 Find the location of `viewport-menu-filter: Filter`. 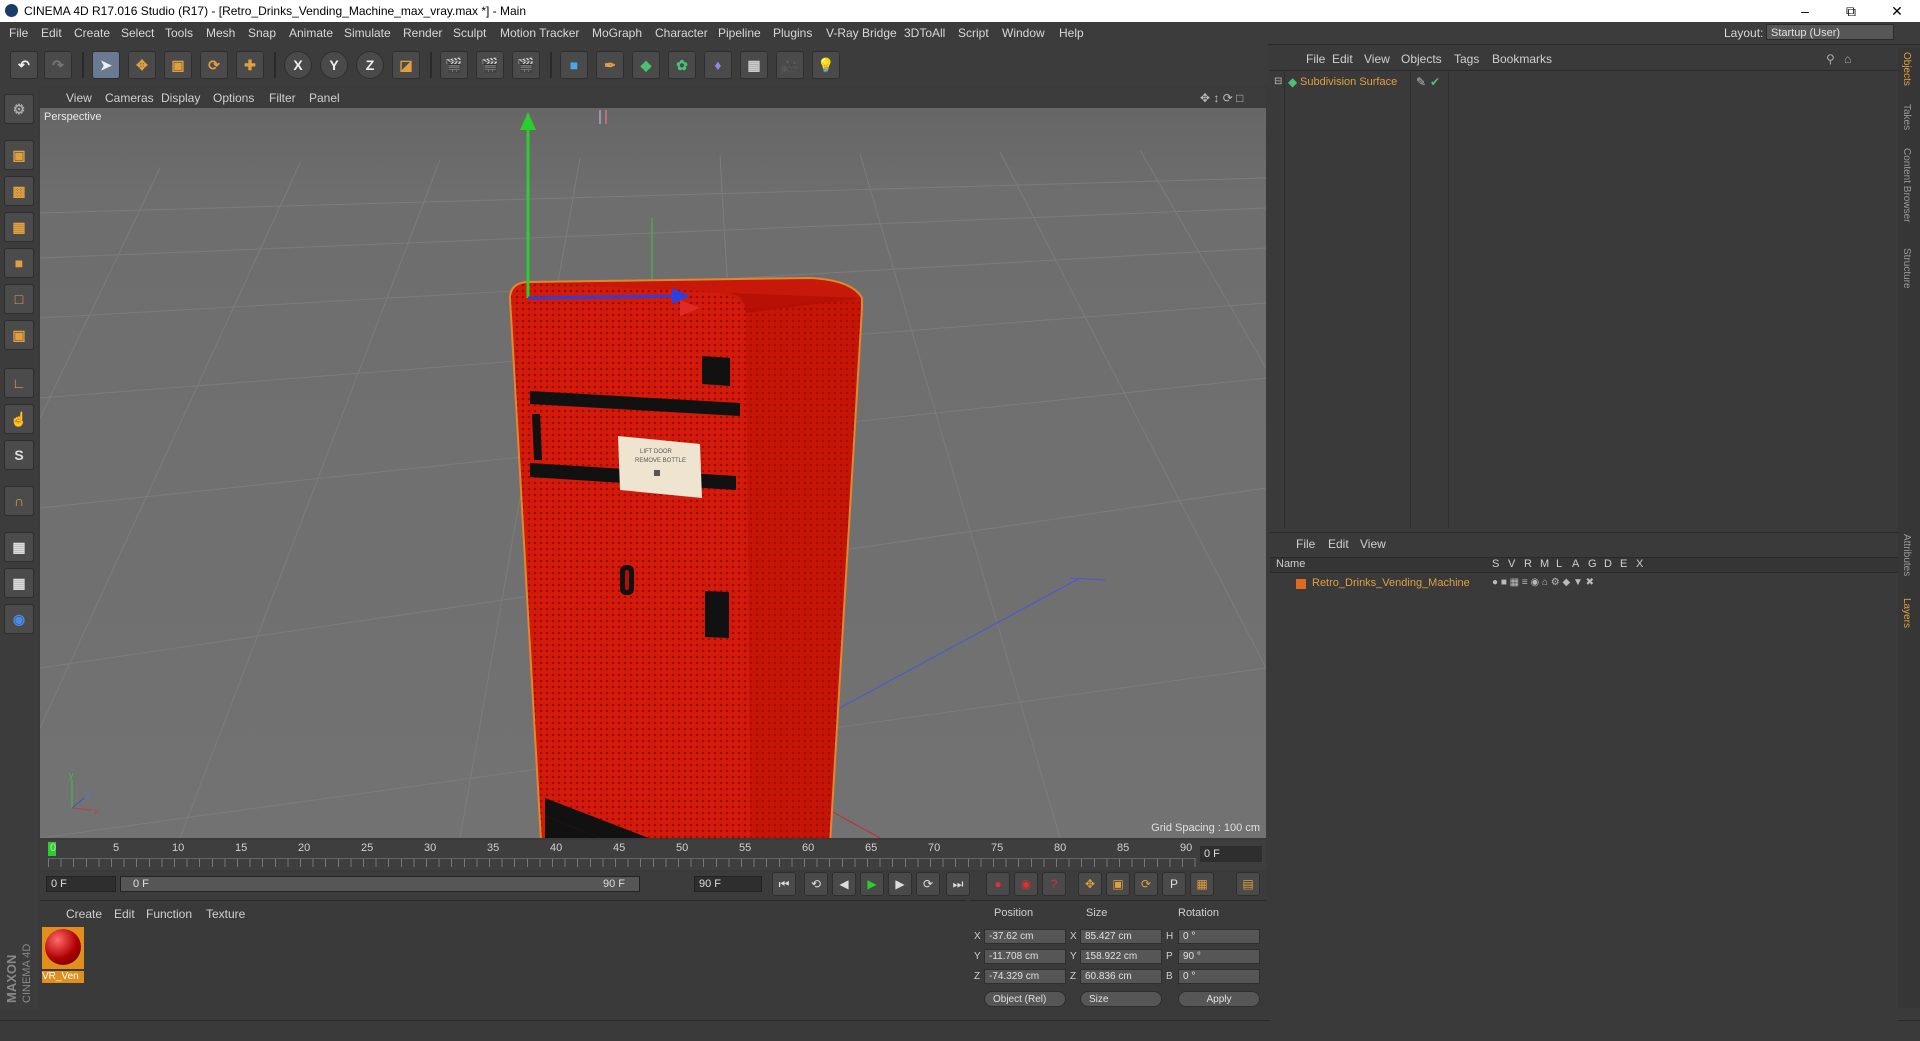

viewport-menu-filter: Filter is located at coordinates (282, 98).